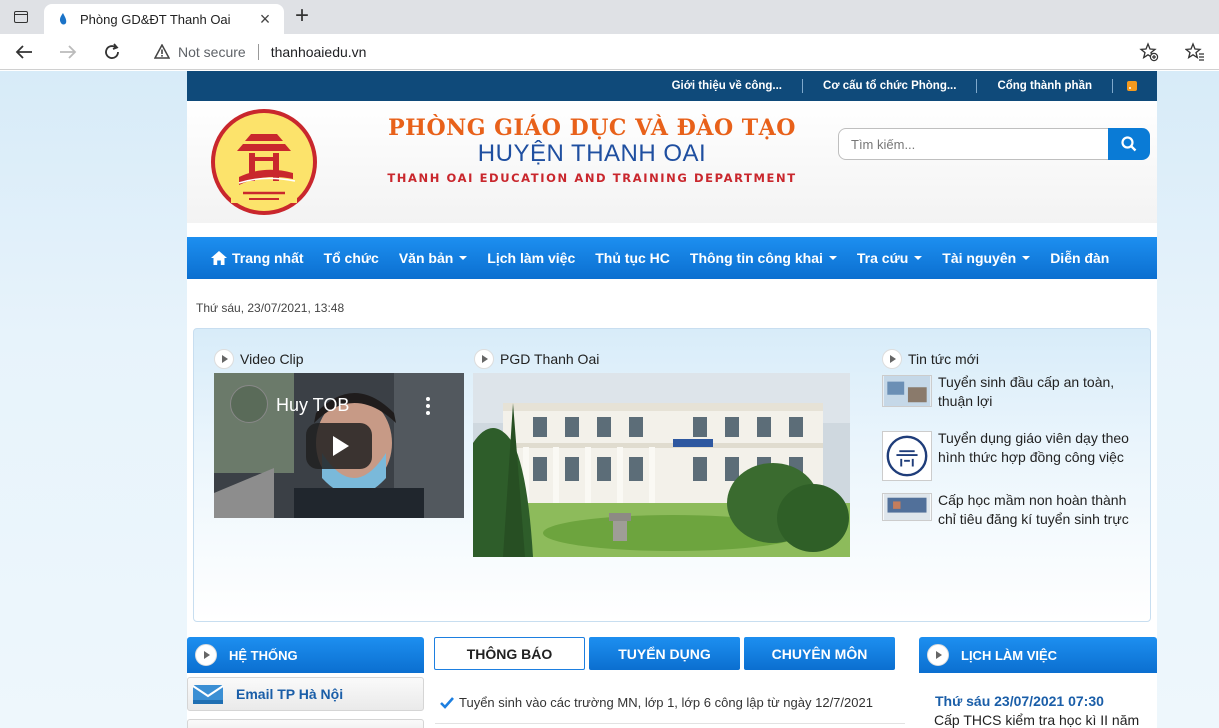 The image size is (1219, 728). Describe the element at coordinates (302, 16) in the screenshot. I see `new-tab-plus-icon: +` at that location.